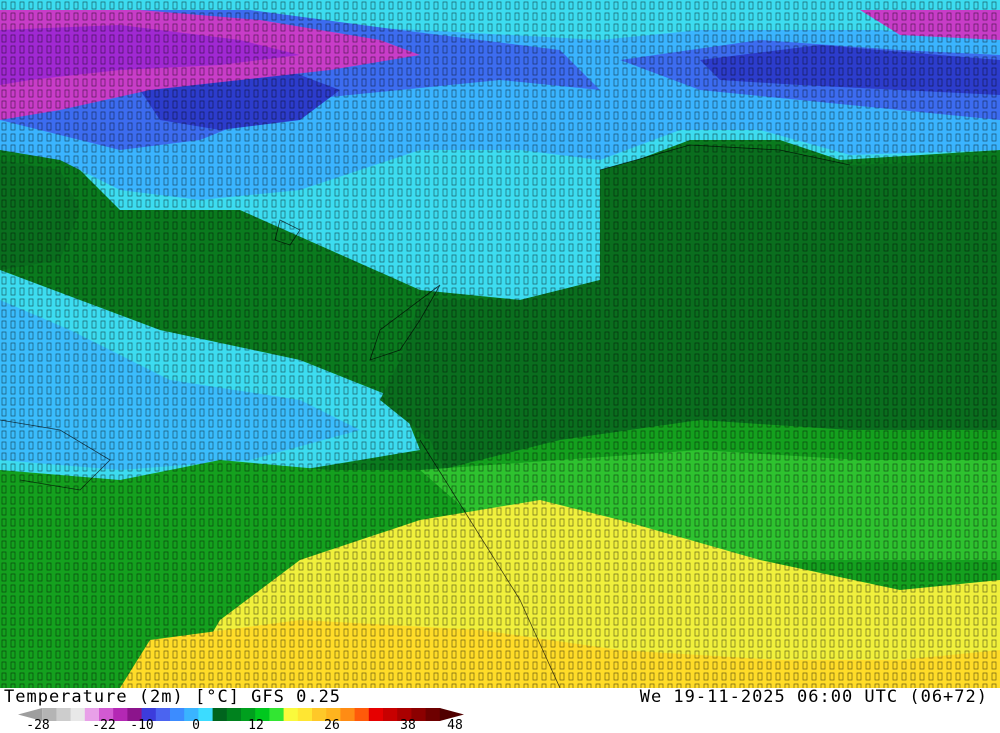 The height and width of the screenshot is (733, 1000). What do you see at coordinates (455, 725) in the screenshot?
I see `legend-tick: 48` at bounding box center [455, 725].